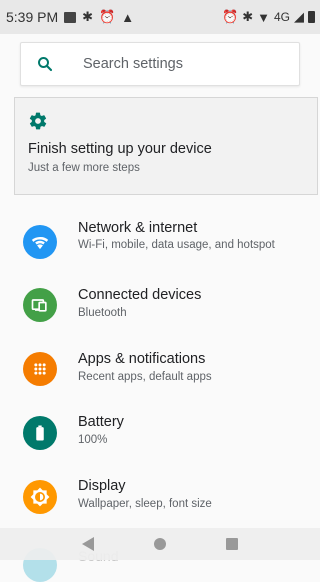 The image size is (320, 582). What do you see at coordinates (88, 16) in the screenshot?
I see `gear-icon: ✱` at bounding box center [88, 16].